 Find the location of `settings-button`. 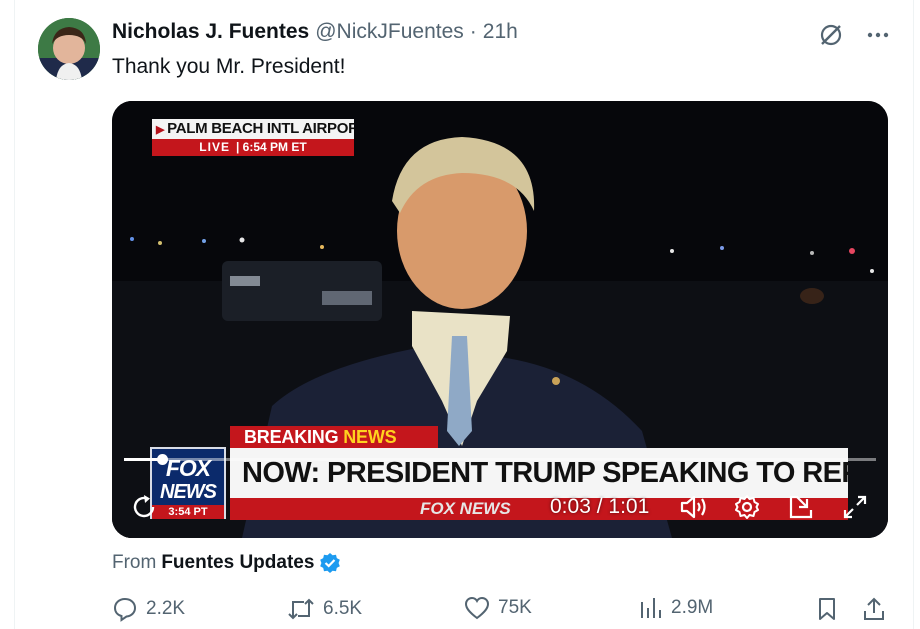

settings-button is located at coordinates (747, 507).